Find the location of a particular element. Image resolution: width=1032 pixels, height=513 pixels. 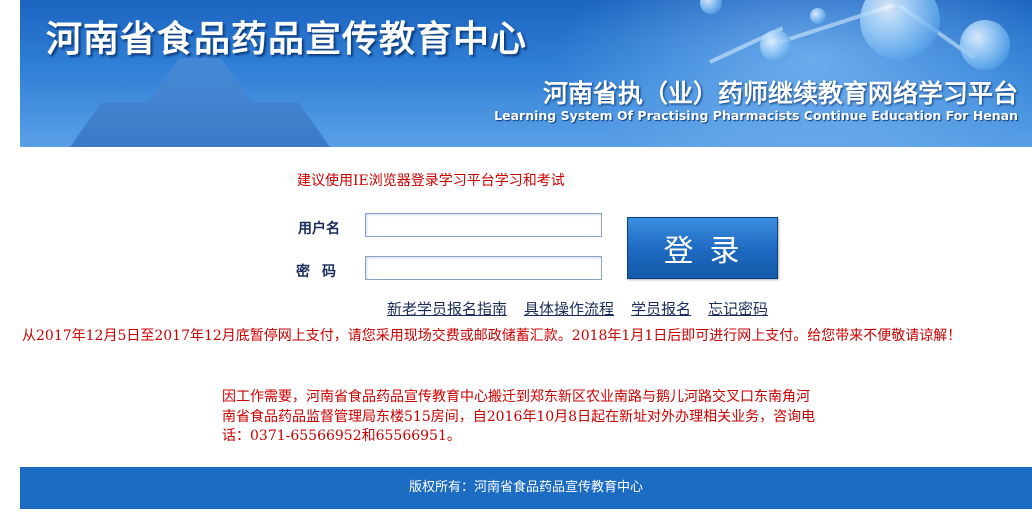

copyright-text: 版权所有：河南省食品药品宣传教育中心 is located at coordinates (525, 487).